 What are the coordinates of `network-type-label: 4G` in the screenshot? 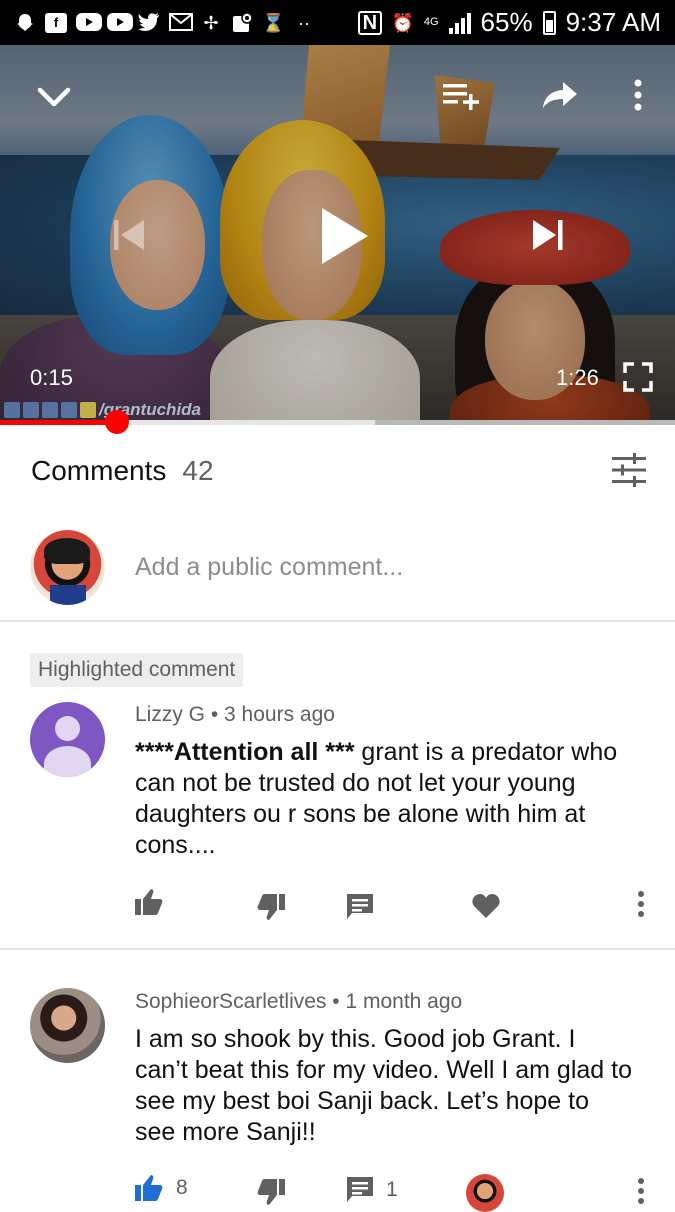 It's located at (431, 22).